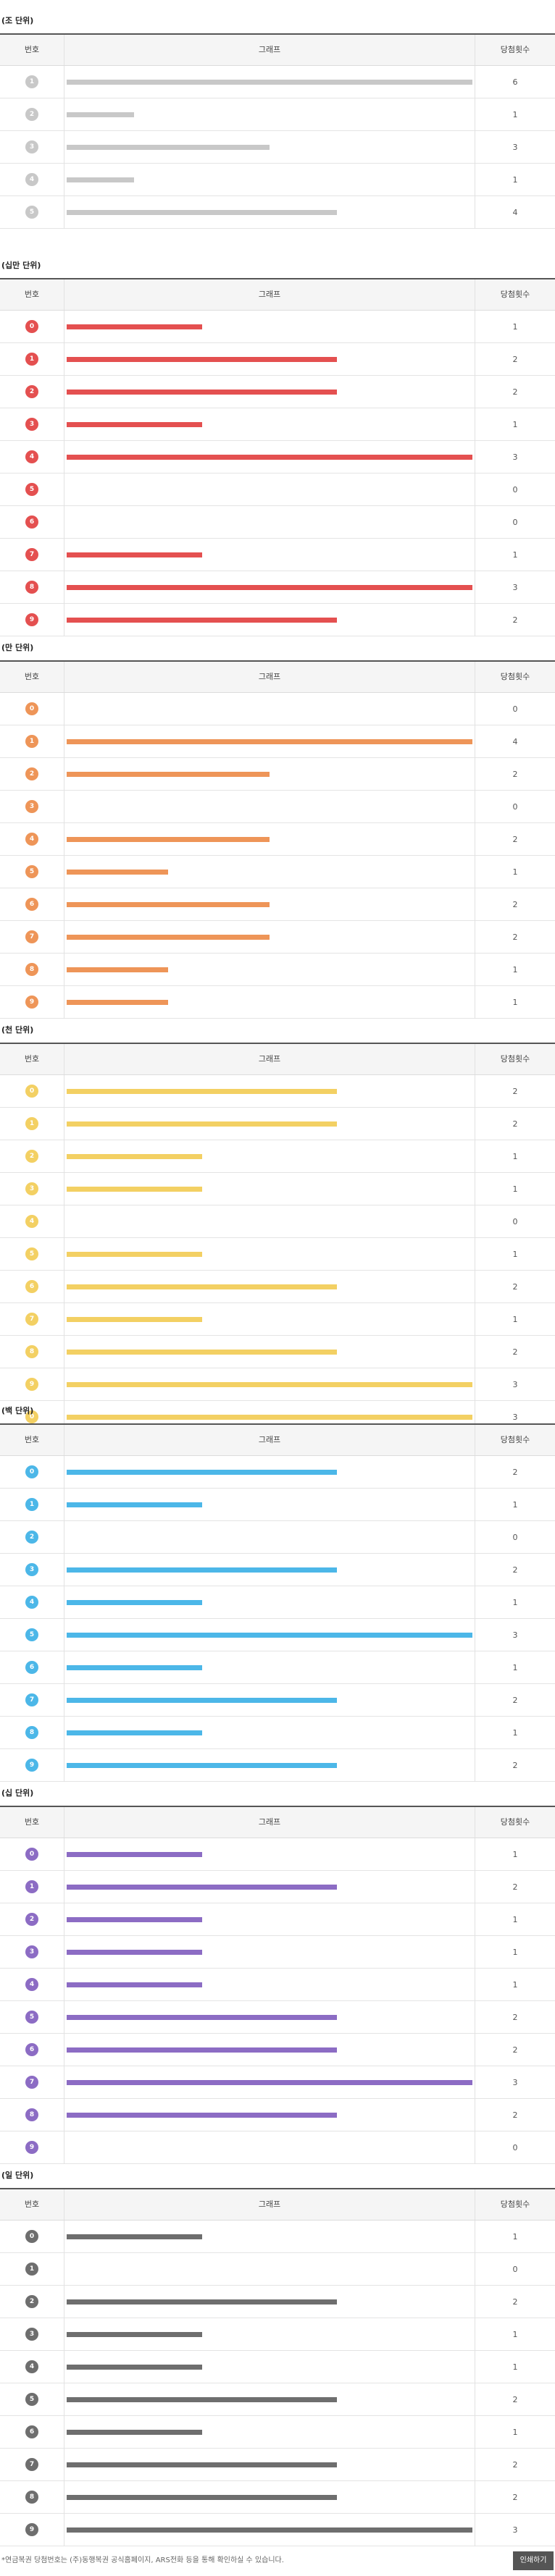  I want to click on section-title: (천 단위), so click(17, 1030).